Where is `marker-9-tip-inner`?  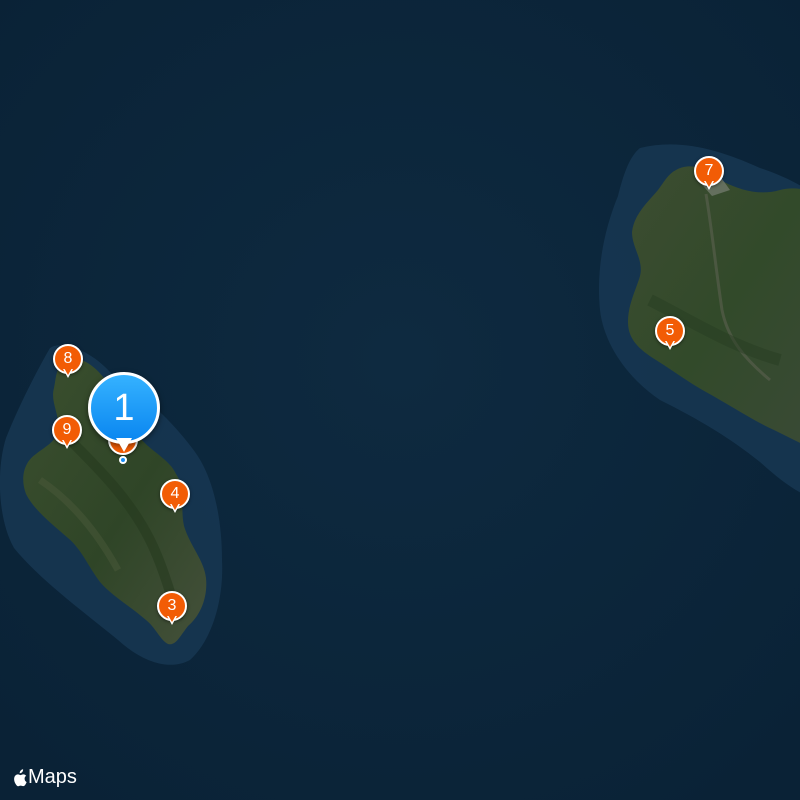
marker-9-tip-inner is located at coordinates (67, 442).